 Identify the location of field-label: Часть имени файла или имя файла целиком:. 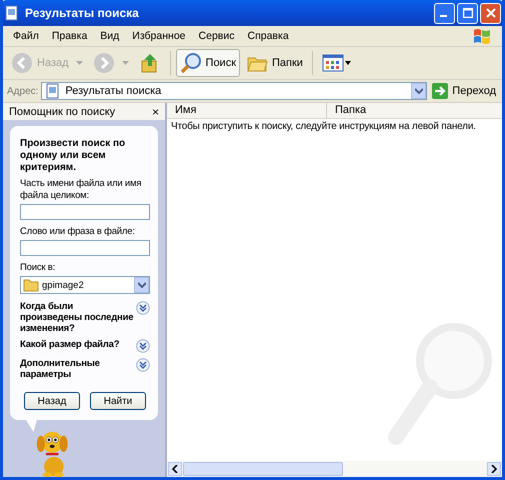
(81, 190).